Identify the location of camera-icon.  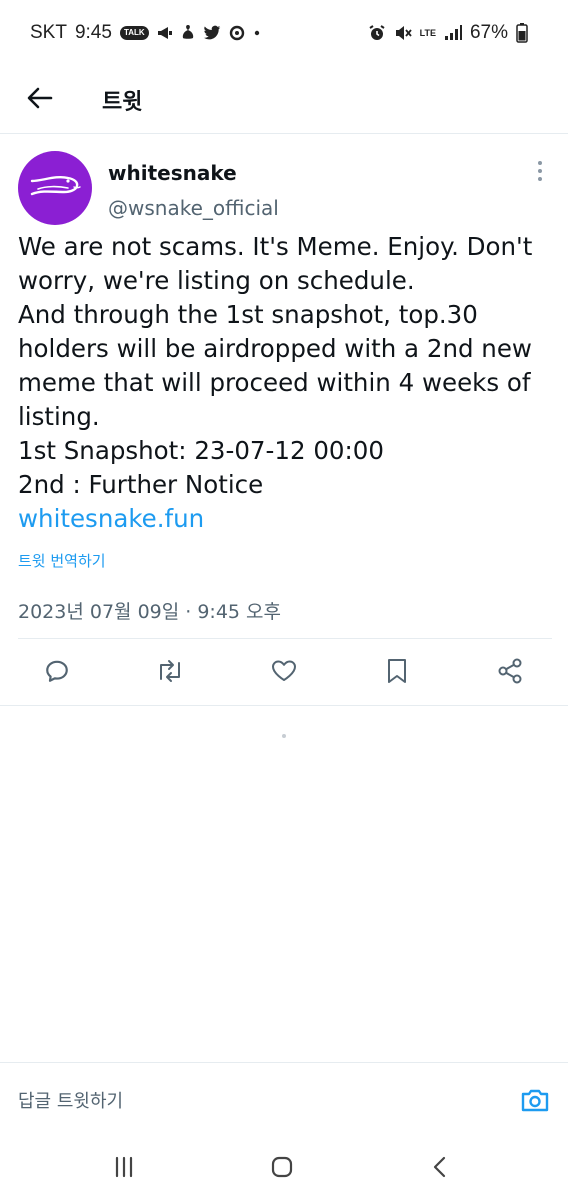
(535, 1102).